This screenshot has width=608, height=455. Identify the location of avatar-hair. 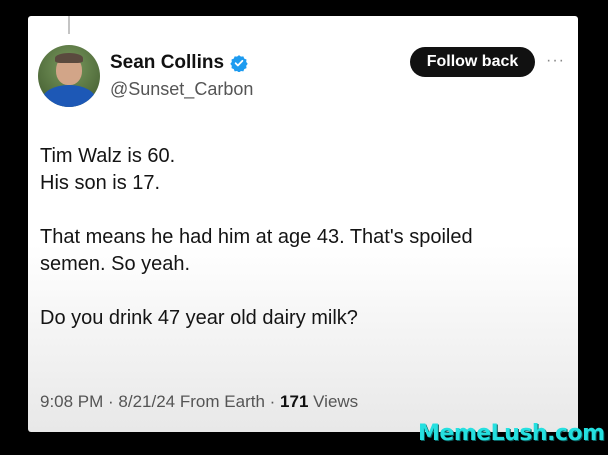
(69, 58).